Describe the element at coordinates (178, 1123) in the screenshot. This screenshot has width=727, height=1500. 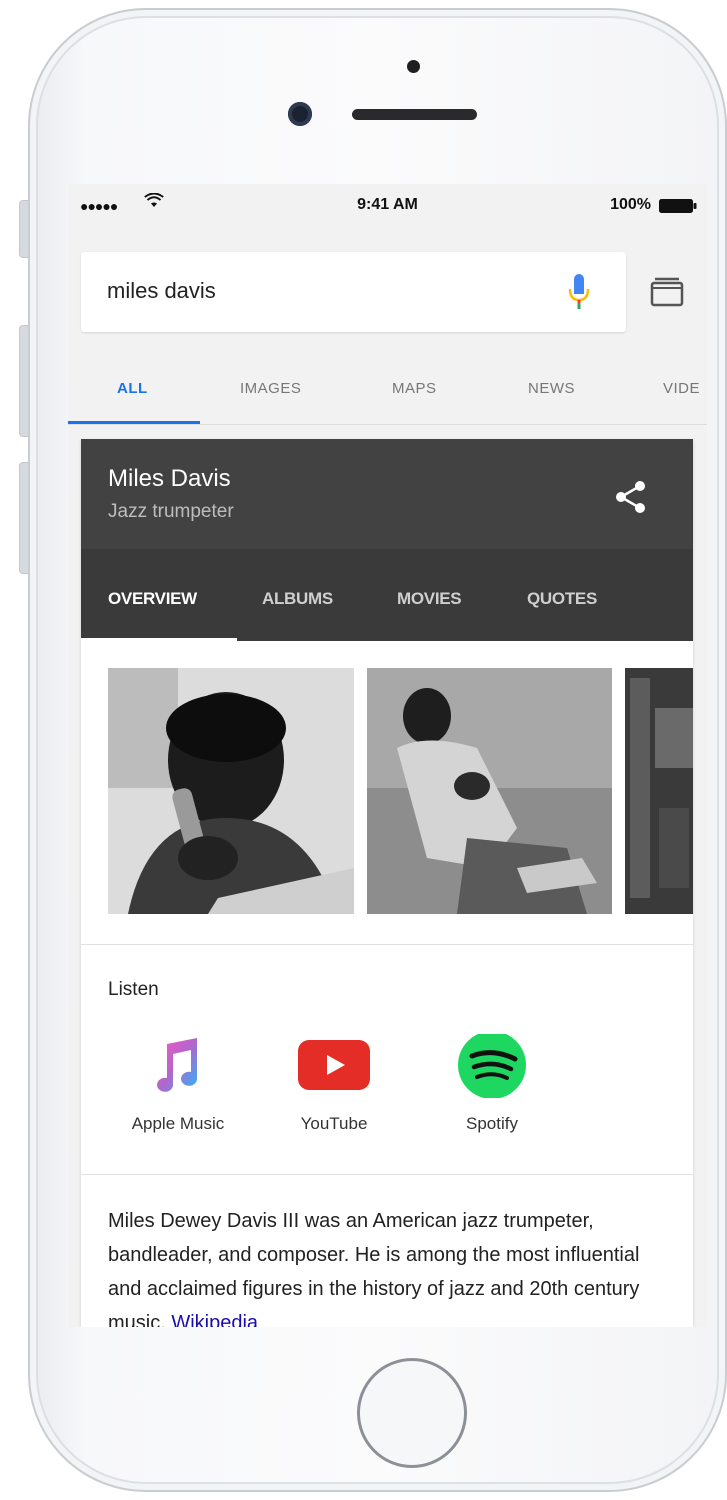
I see `apple-music-label: Apple Music` at that location.